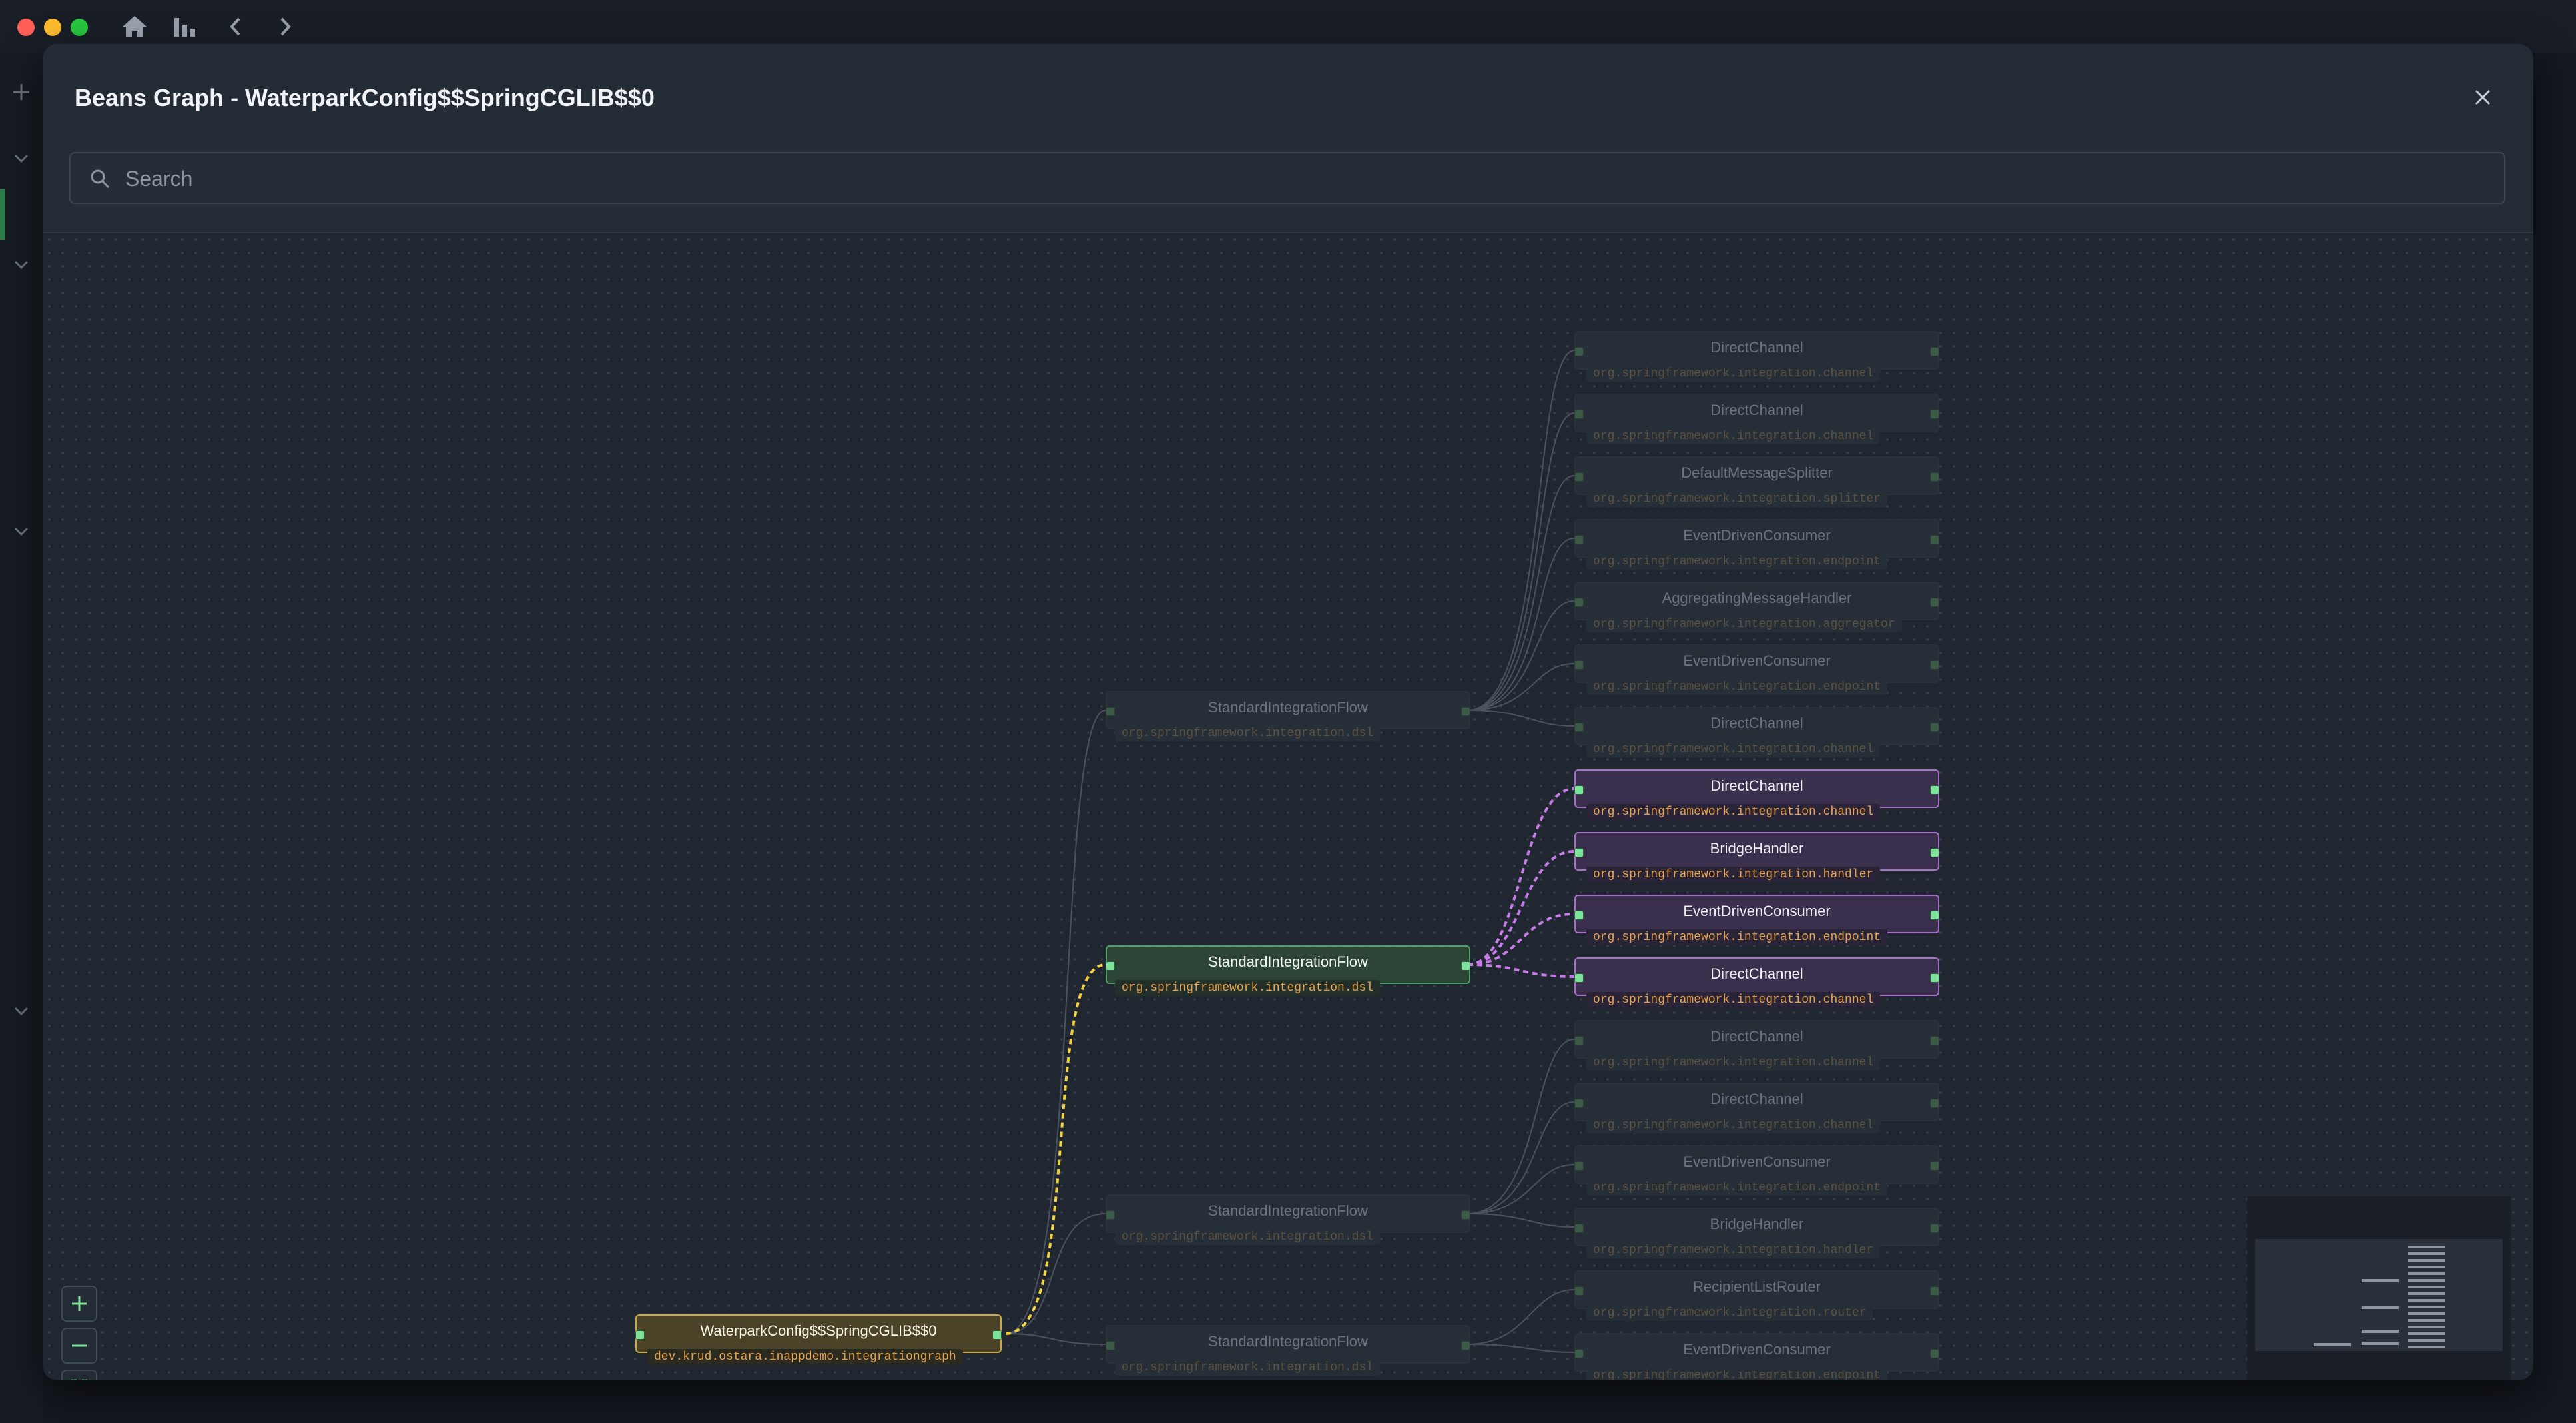 This screenshot has width=2576, height=1423. I want to click on minimap, so click(2379, 1288).